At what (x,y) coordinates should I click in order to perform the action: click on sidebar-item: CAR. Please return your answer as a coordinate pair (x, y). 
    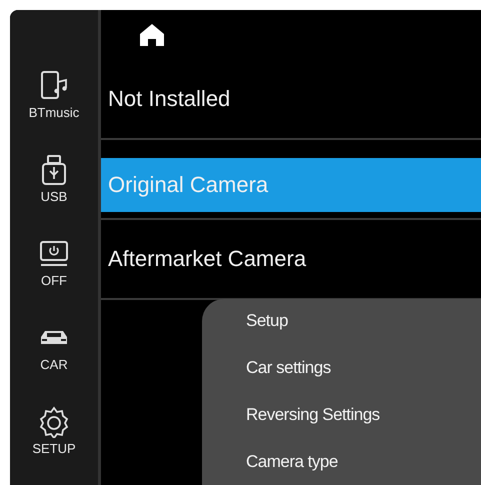
    Looking at the image, I should click on (54, 337).